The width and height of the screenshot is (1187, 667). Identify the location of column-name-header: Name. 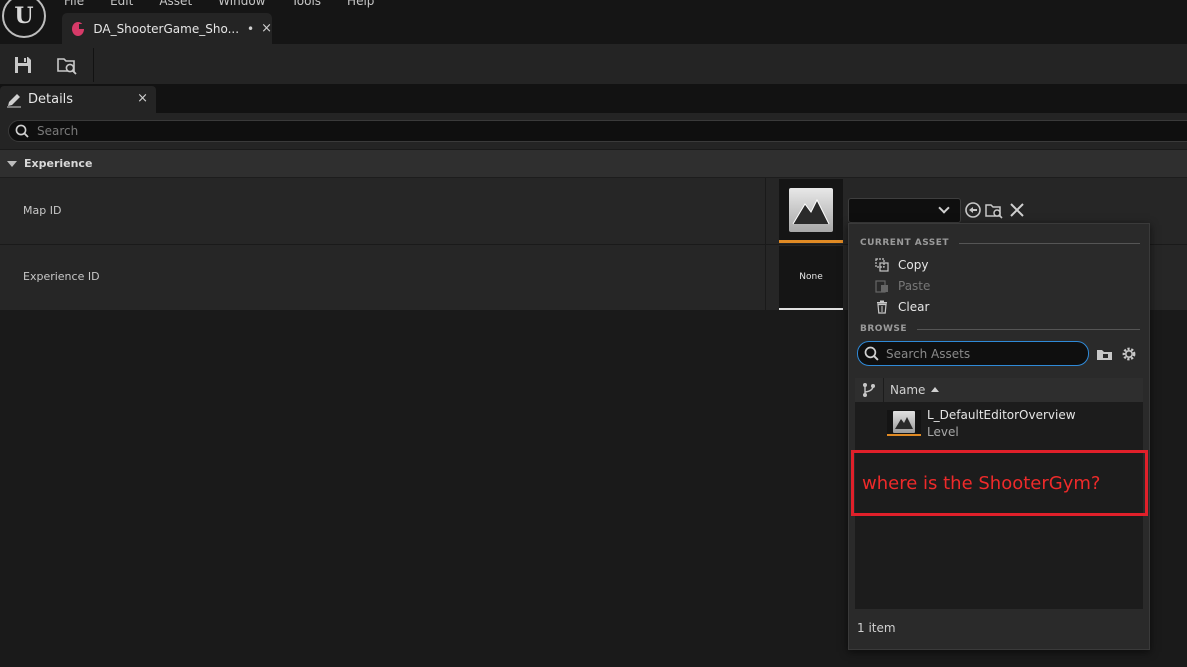
(907, 390).